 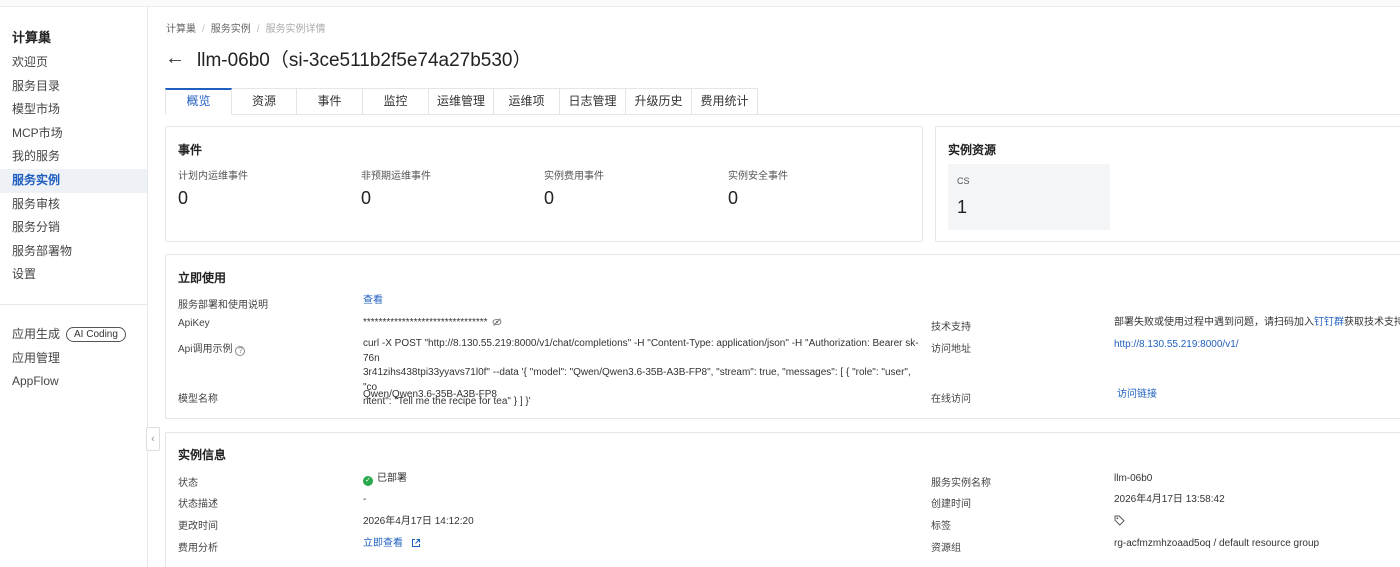 I want to click on breadcrumb: 计算巢 / 服务实例 / 服务实例详情, so click(x=246, y=27).